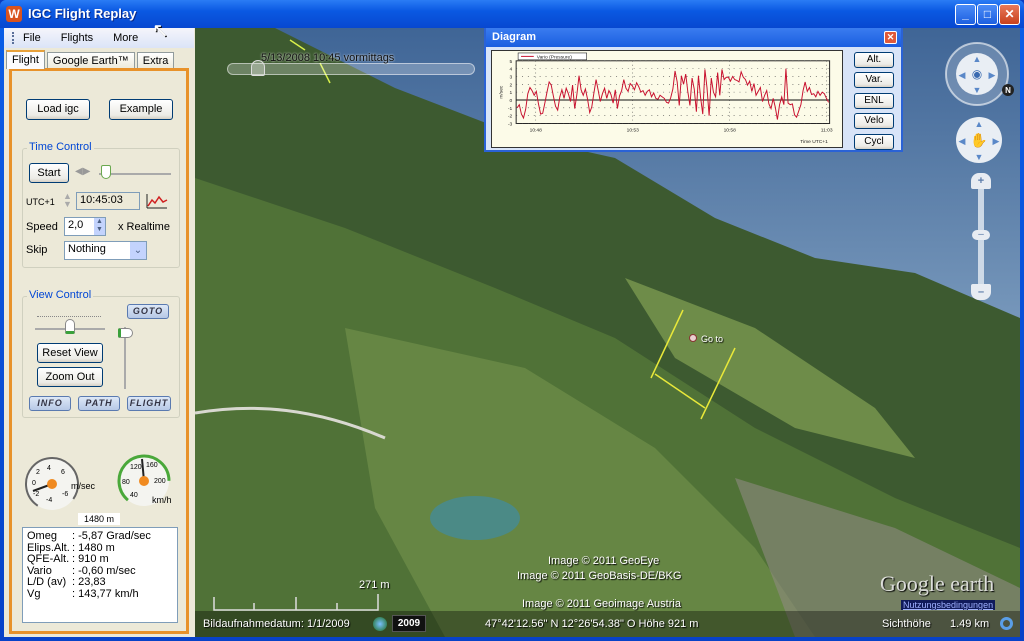 The image size is (1024, 641). Describe the element at coordinates (604, 561) in the screenshot. I see `credit-geoeye: Image © 2011 GeoEye` at that location.